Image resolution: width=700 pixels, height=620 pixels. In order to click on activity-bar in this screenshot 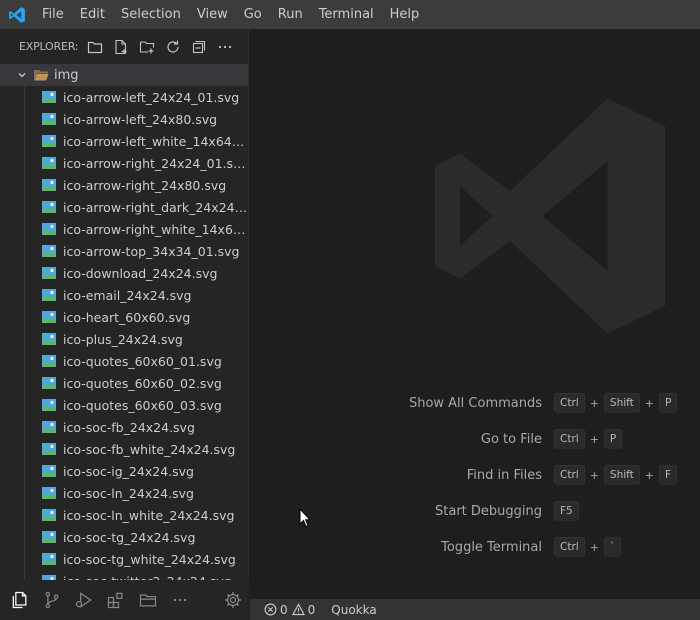, I will do `click(124, 600)`.